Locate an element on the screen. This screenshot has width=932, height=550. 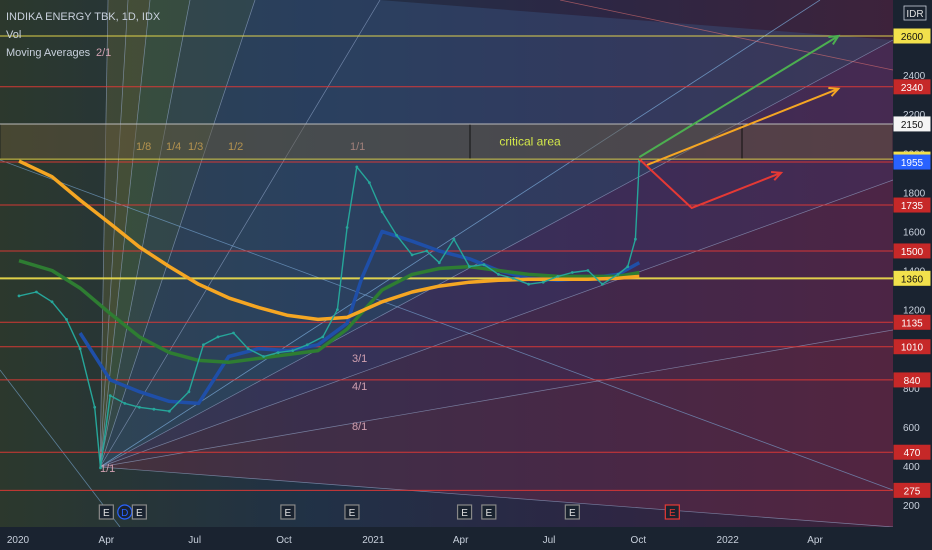
price-tick-200: 200 is located at coordinates (911, 506).